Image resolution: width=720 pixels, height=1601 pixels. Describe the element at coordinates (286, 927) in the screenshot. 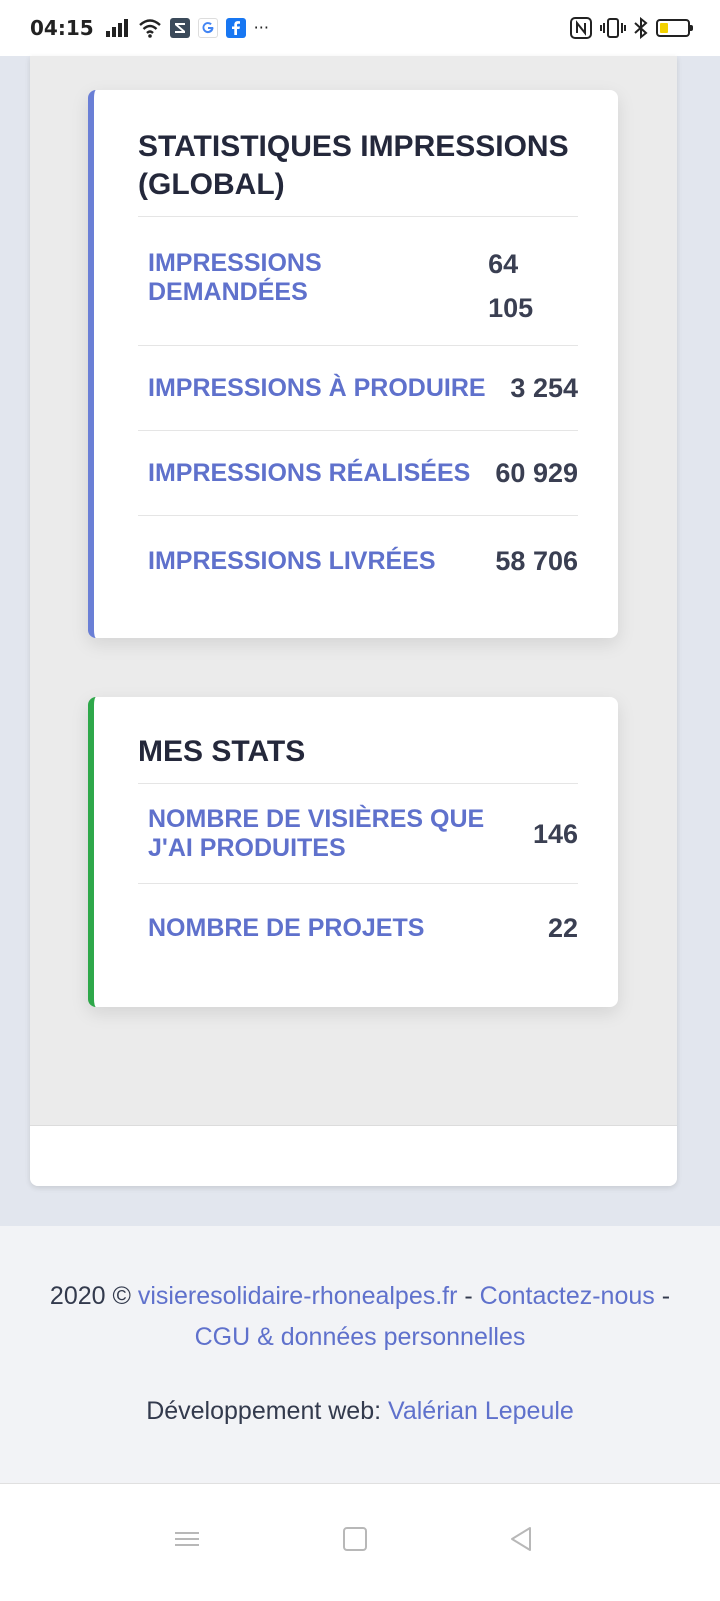

I see `stat-label: NOMBRE DE PROJETS` at that location.